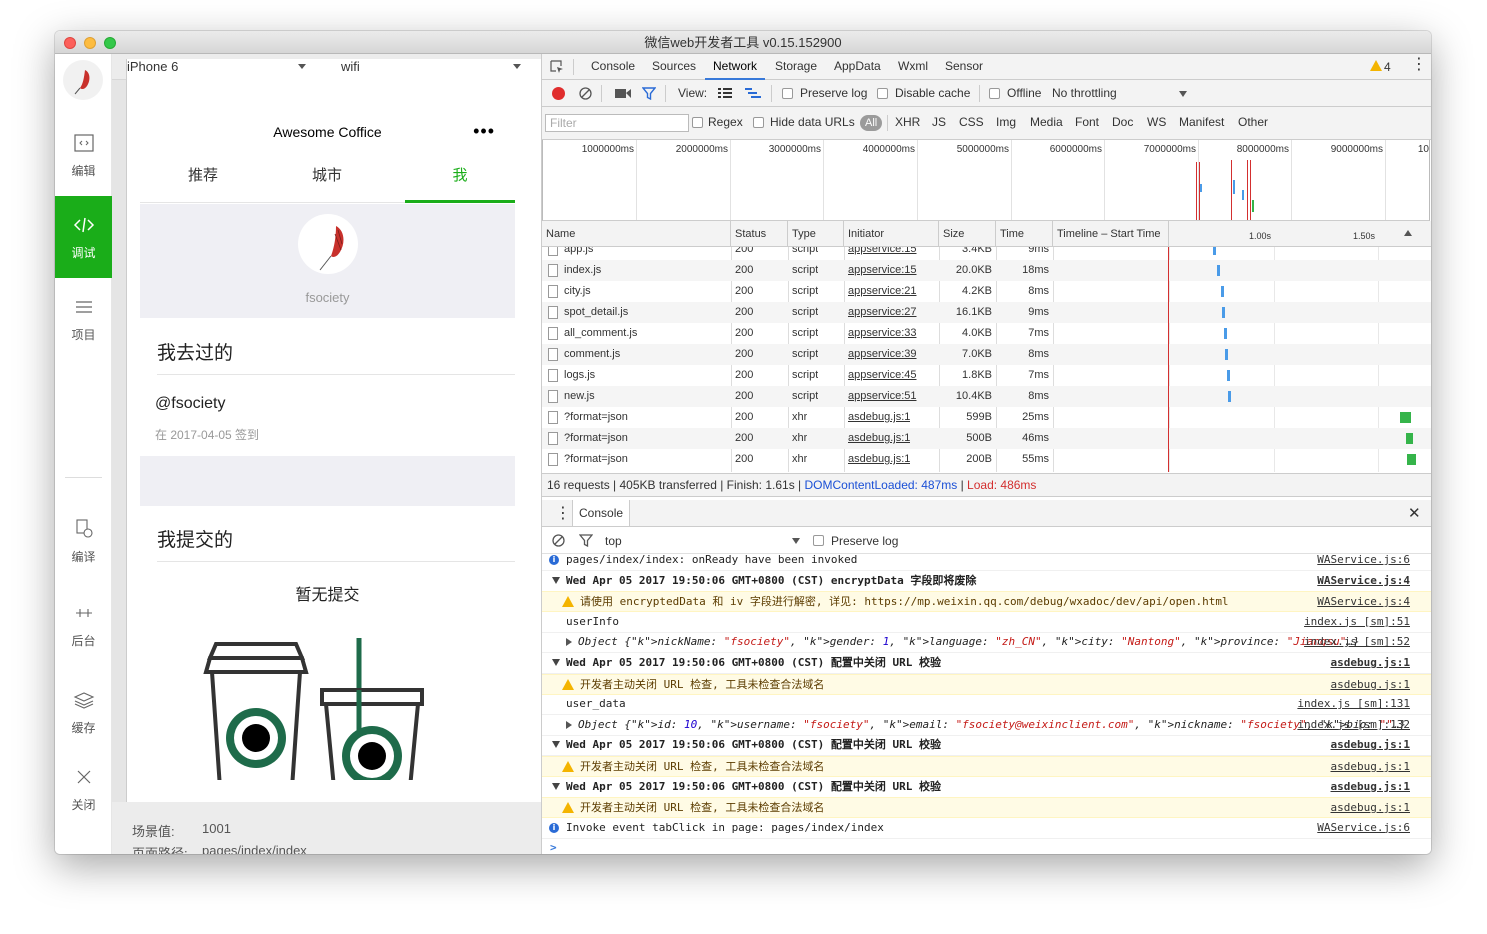 The image size is (1487, 934). I want to click on preserve-log-label: Preserve log, so click(833, 93).